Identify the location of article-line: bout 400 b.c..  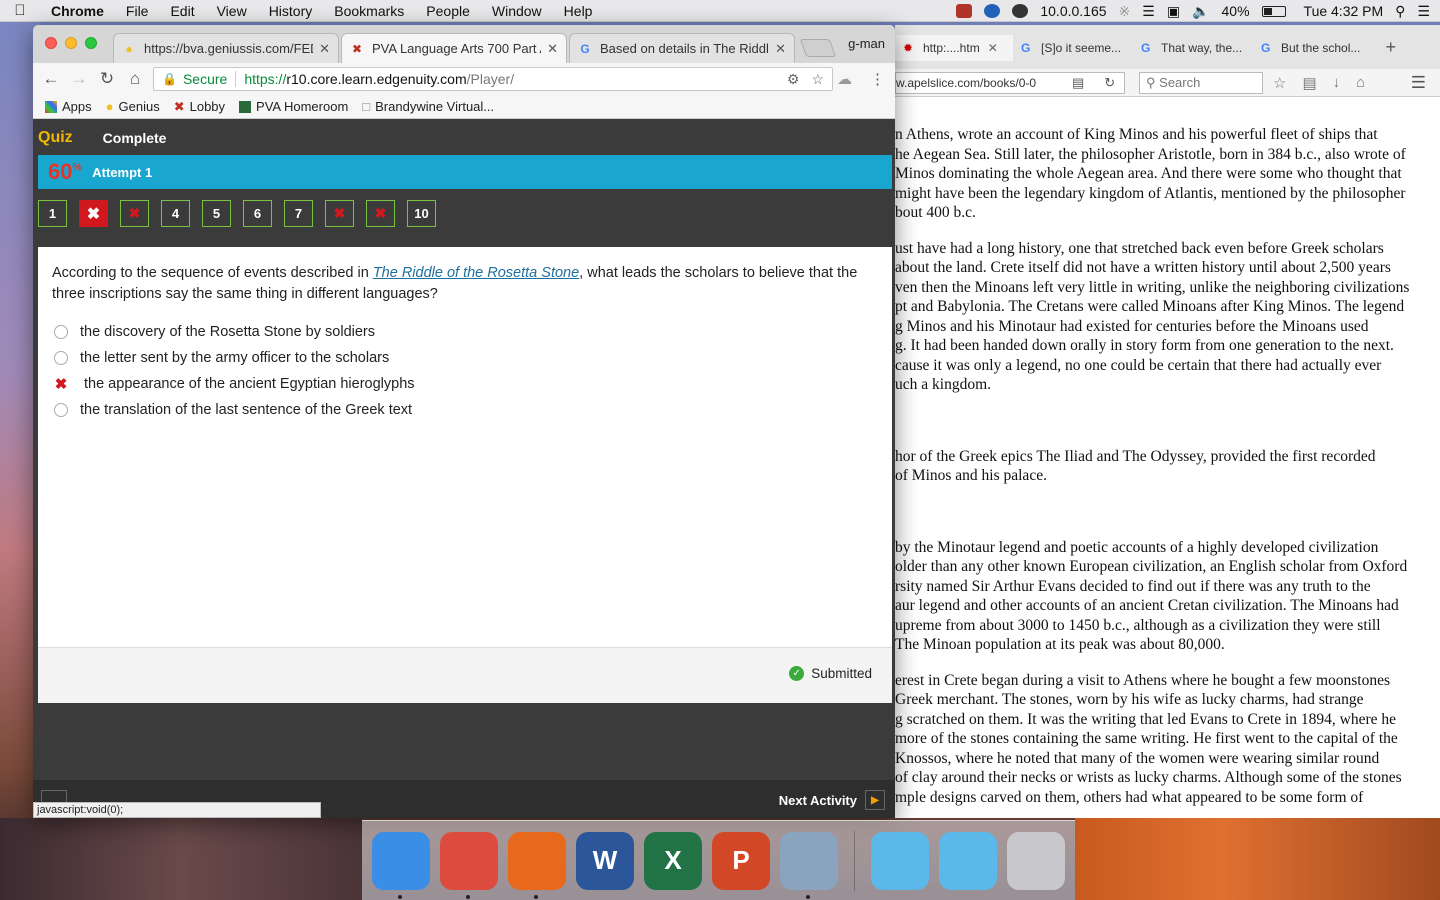
(935, 212).